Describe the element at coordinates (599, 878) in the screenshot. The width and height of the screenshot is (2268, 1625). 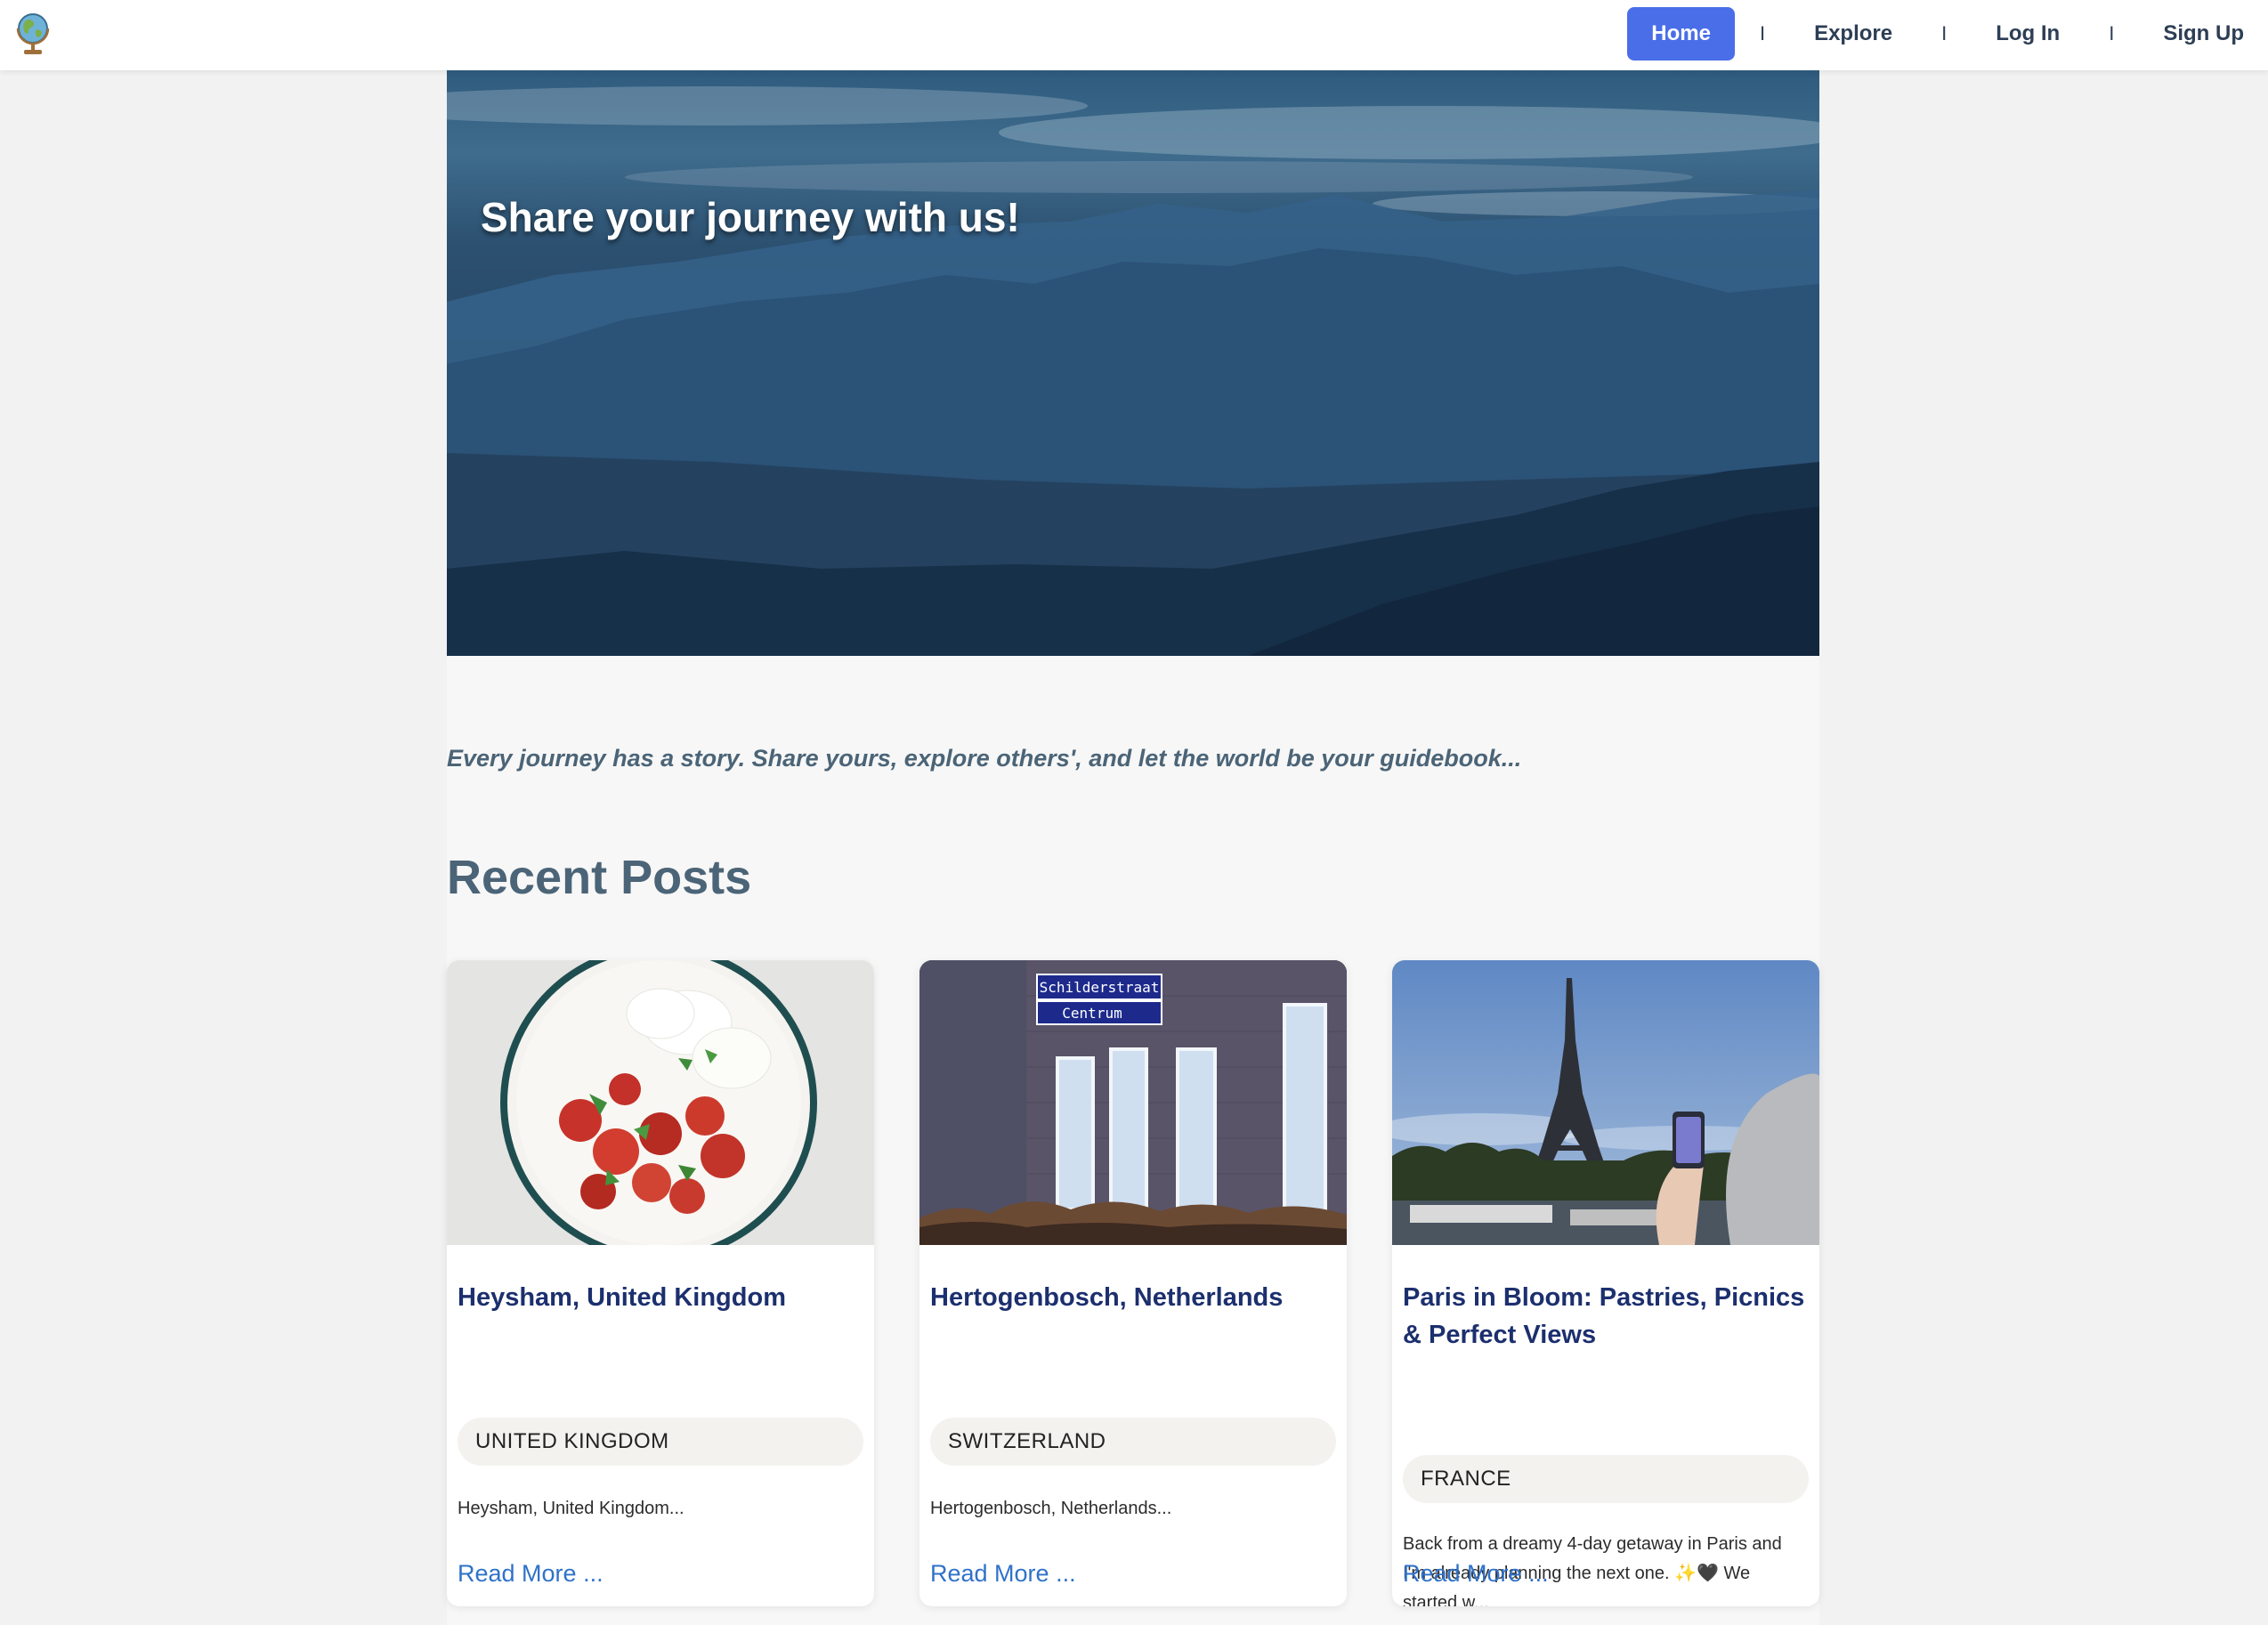
I see `section-title-recent-posts: Recent Posts` at that location.